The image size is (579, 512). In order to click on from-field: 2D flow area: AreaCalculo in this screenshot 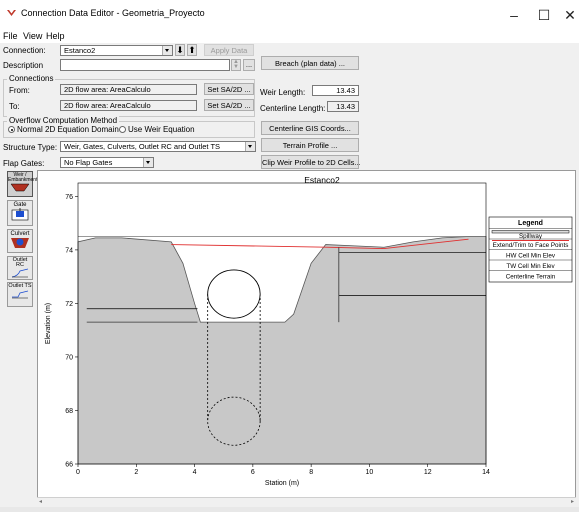, I will do `click(128, 89)`.